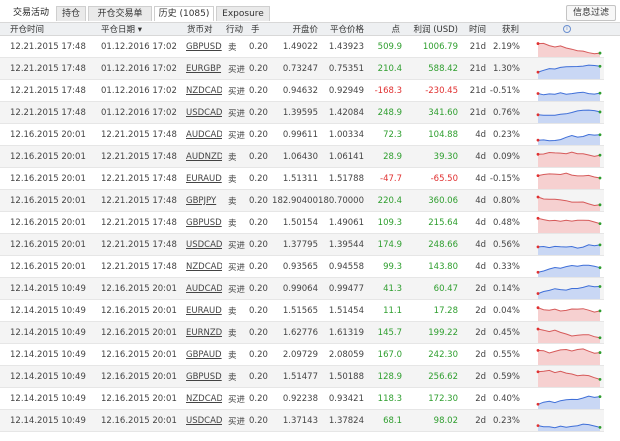 The image size is (620, 441). What do you see at coordinates (300, 288) in the screenshot?
I see `cell-open-price: 0.99064` at bounding box center [300, 288].